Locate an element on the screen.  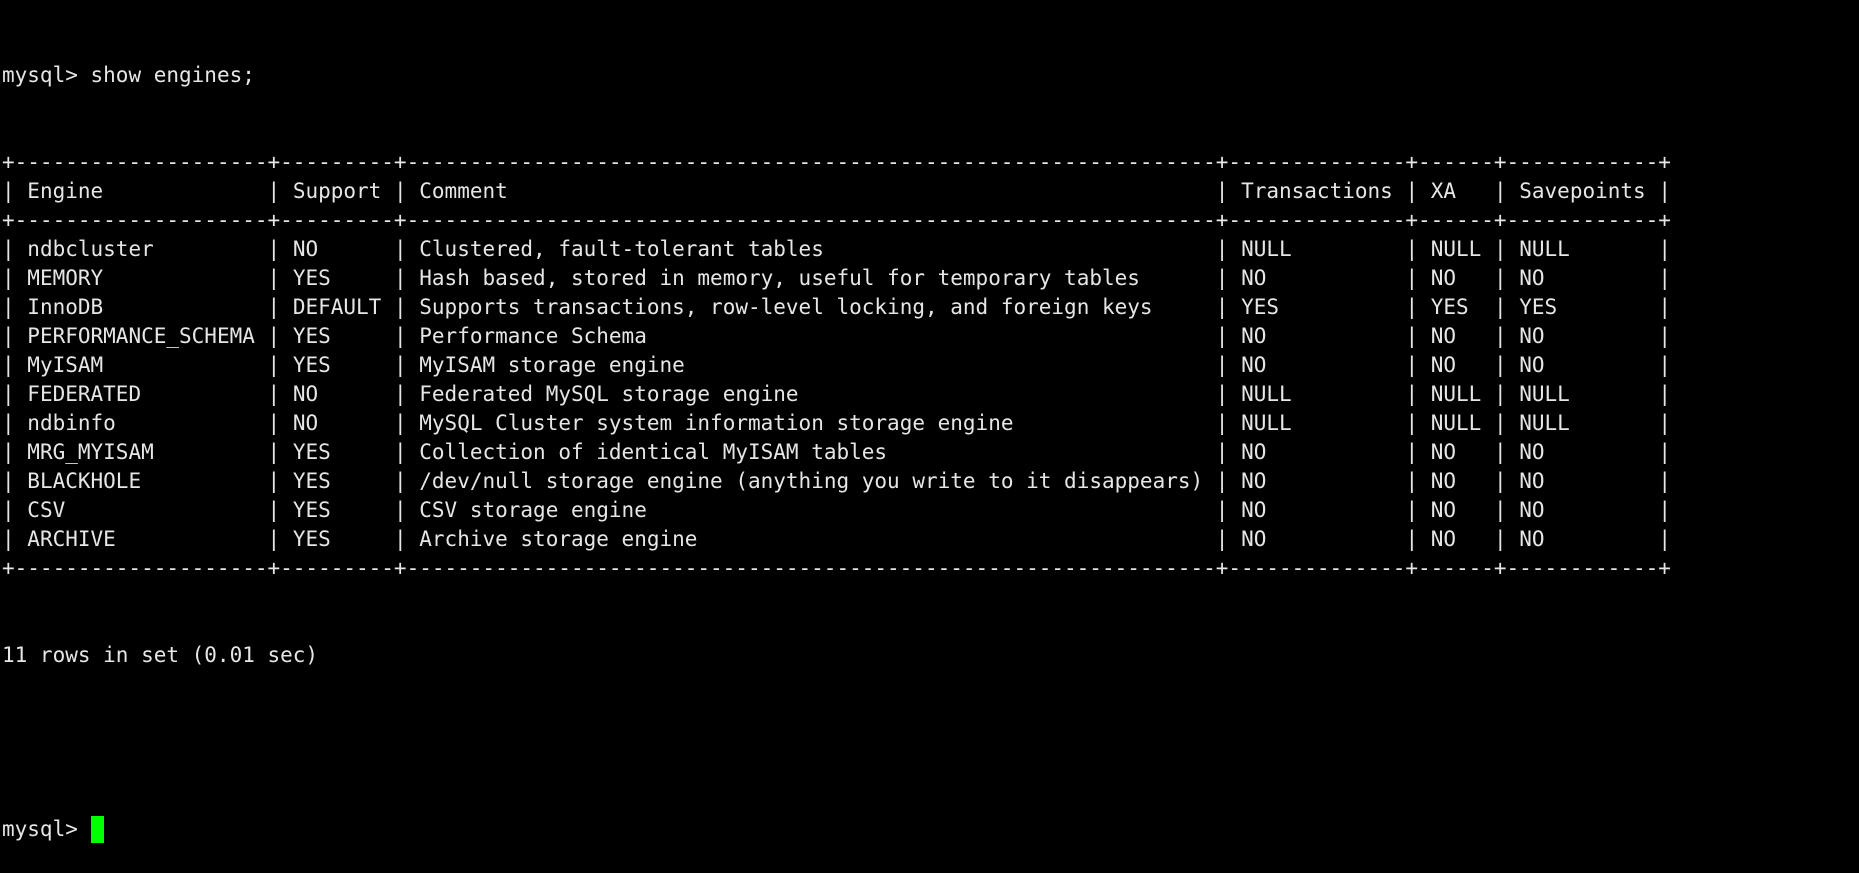
table-cell: MyISAM is located at coordinates (141, 365).